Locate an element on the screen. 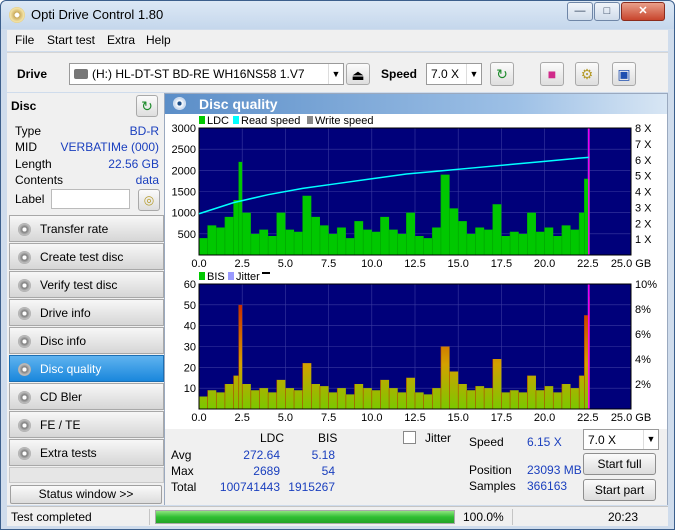 This screenshot has height=530, width=675. y-tick-label: 20 is located at coordinates (190, 368).